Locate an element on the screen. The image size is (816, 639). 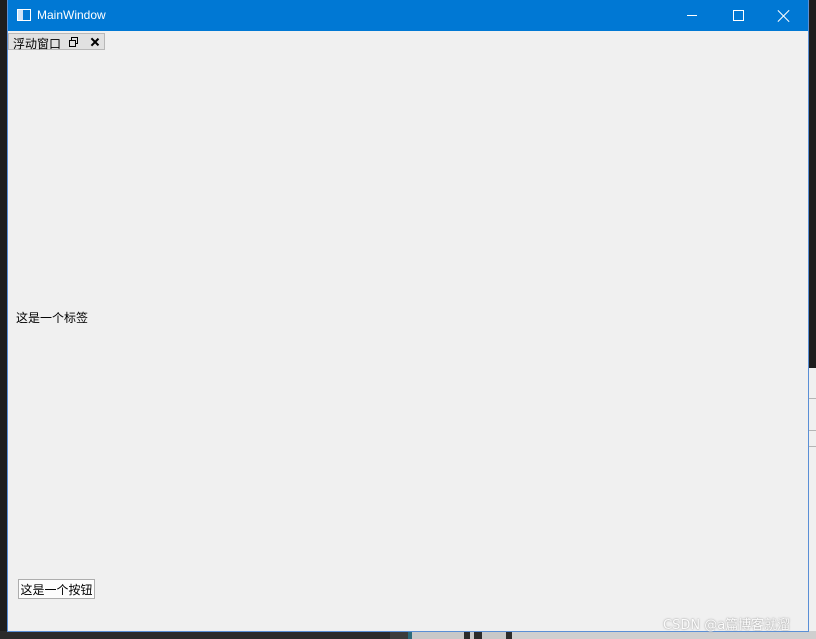
close-icon is located at coordinates (784, 16).